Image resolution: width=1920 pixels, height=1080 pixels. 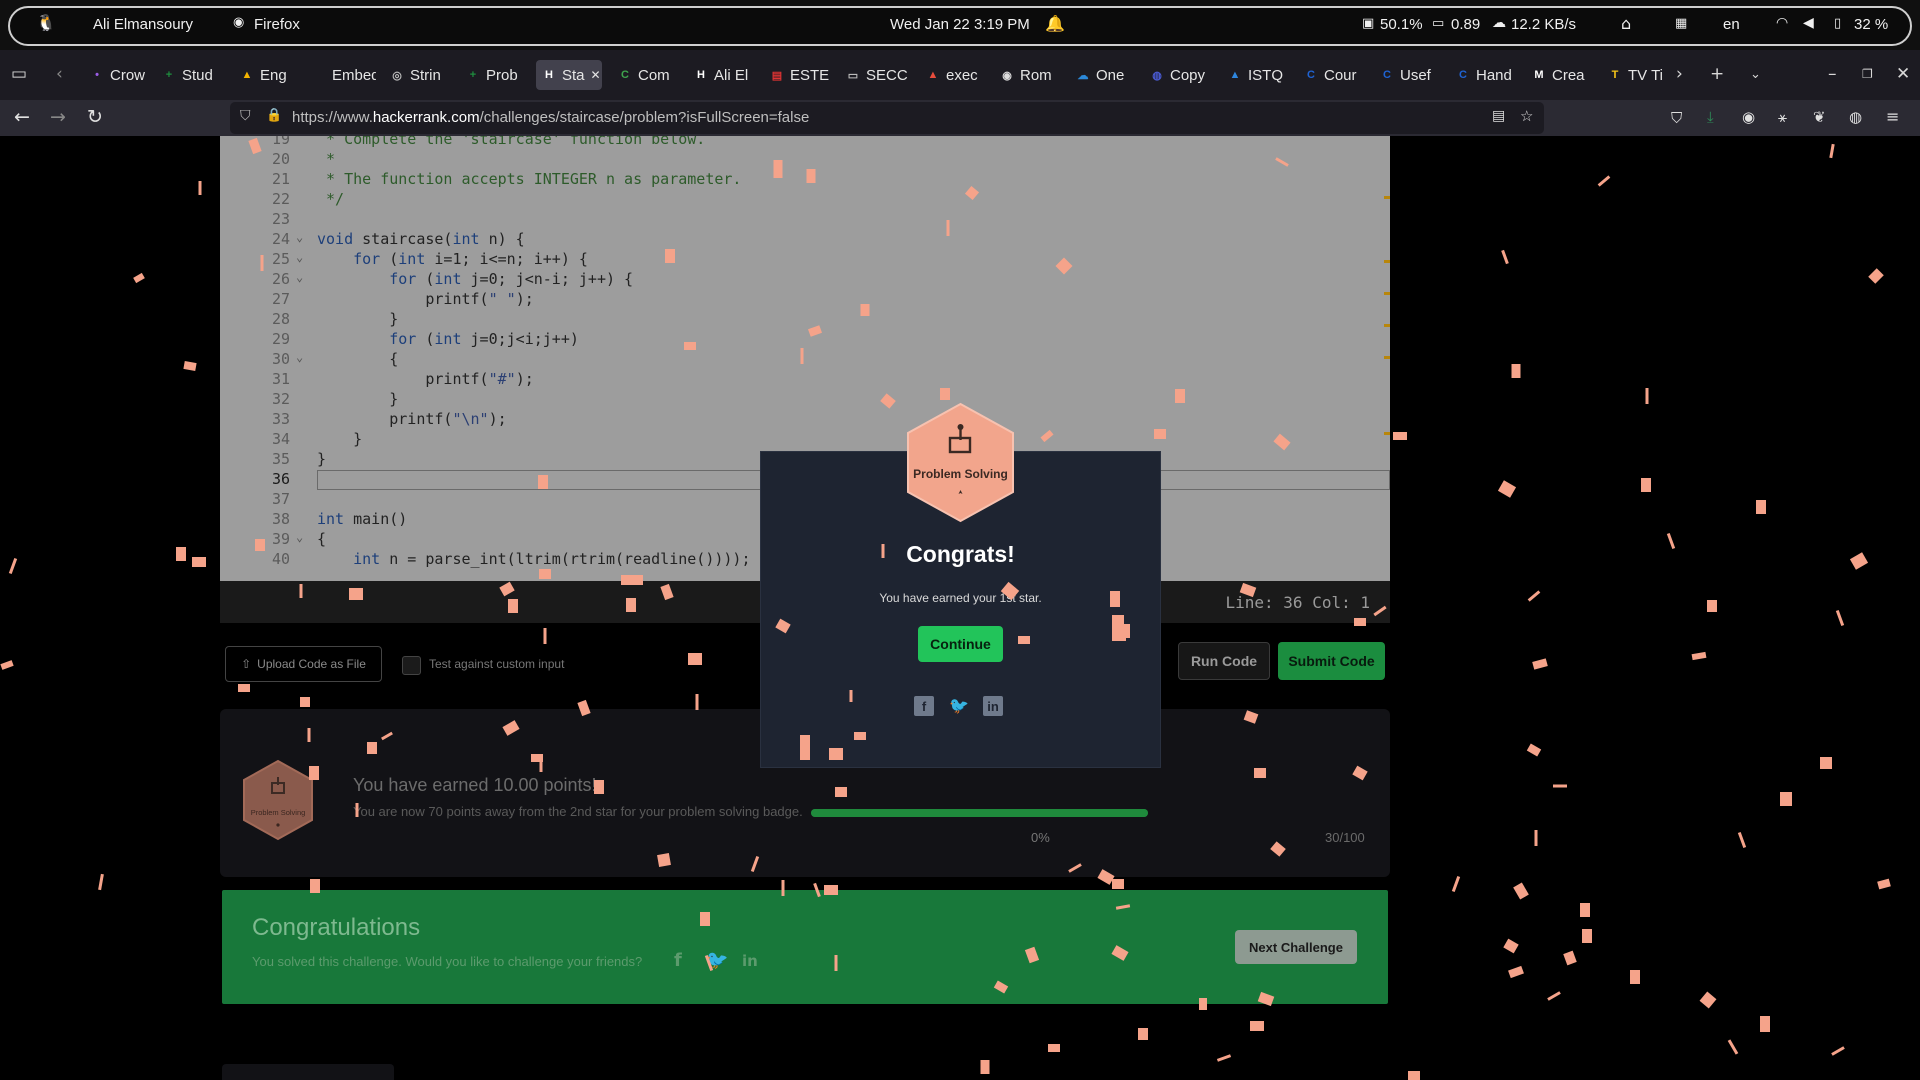 I want to click on keyboard-language: en, so click(x=1731, y=24).